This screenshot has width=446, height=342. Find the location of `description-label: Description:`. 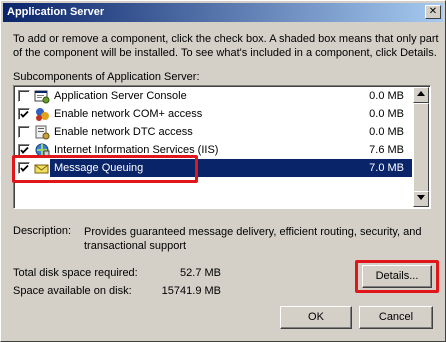

description-label: Description: is located at coordinates (42, 231).